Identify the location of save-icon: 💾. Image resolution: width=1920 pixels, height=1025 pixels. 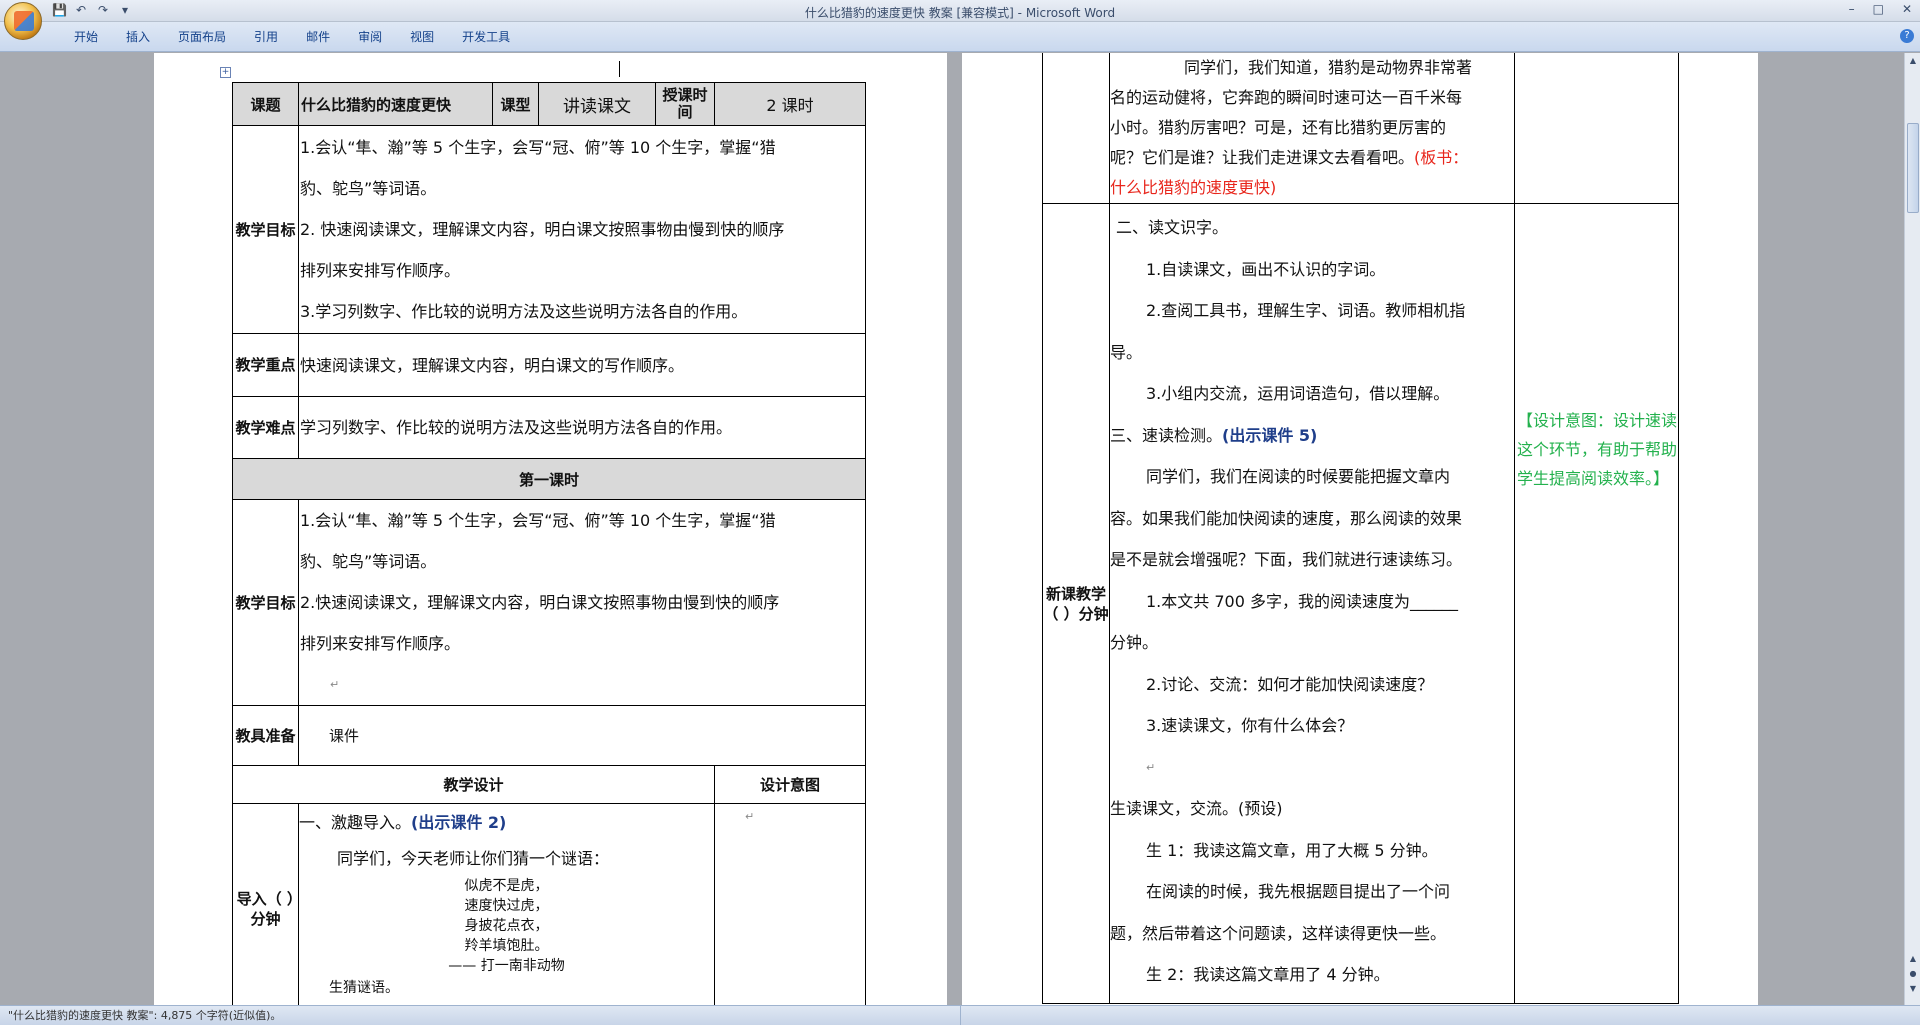
(59, 10).